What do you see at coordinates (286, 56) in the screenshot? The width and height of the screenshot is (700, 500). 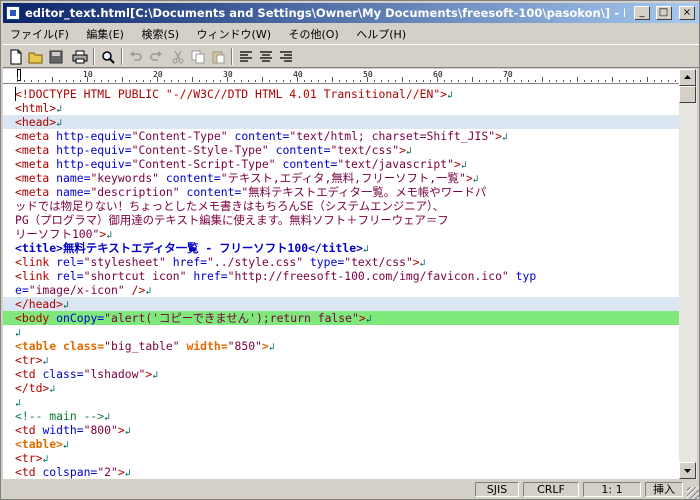 I see `align-right-icon` at bounding box center [286, 56].